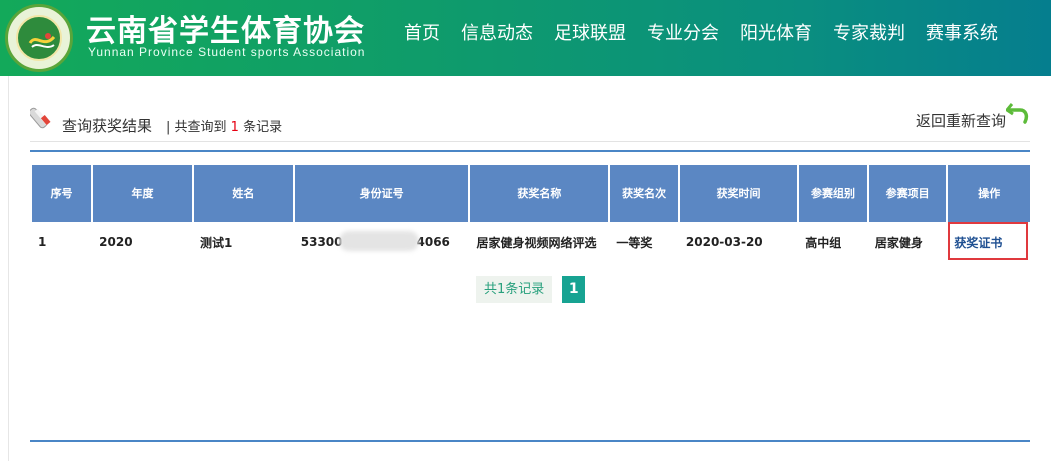  Describe the element at coordinates (225, 31) in the screenshot. I see `site-title: 云南省学生体育协会` at that location.